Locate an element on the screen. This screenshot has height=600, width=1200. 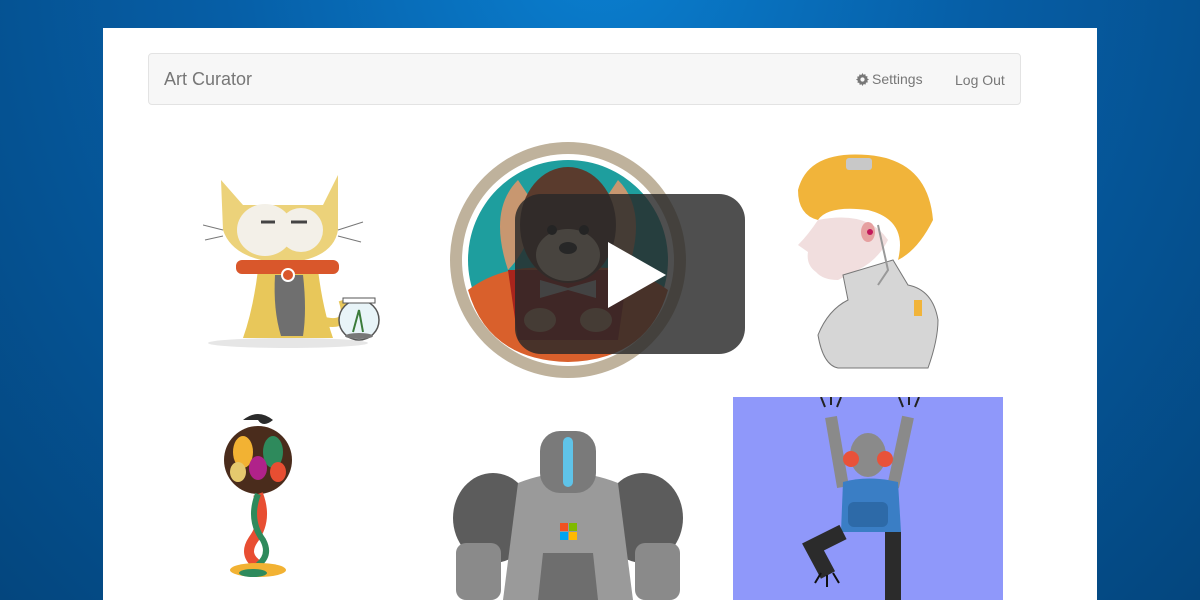
video-play-button is located at coordinates (630, 274).